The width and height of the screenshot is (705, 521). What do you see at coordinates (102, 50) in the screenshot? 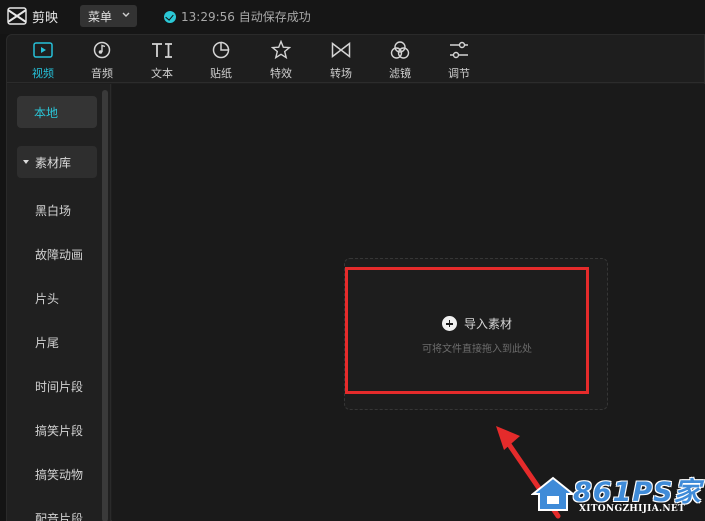
I see `audio-icon` at bounding box center [102, 50].